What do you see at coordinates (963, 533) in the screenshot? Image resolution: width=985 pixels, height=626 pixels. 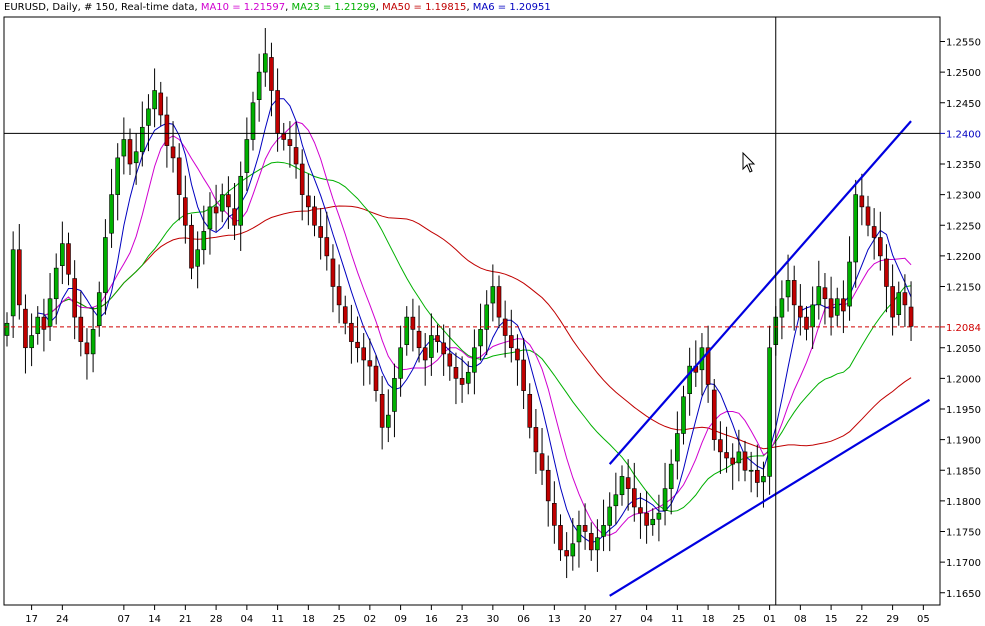 I see `y-tick-label: 1.1750` at bounding box center [963, 533].